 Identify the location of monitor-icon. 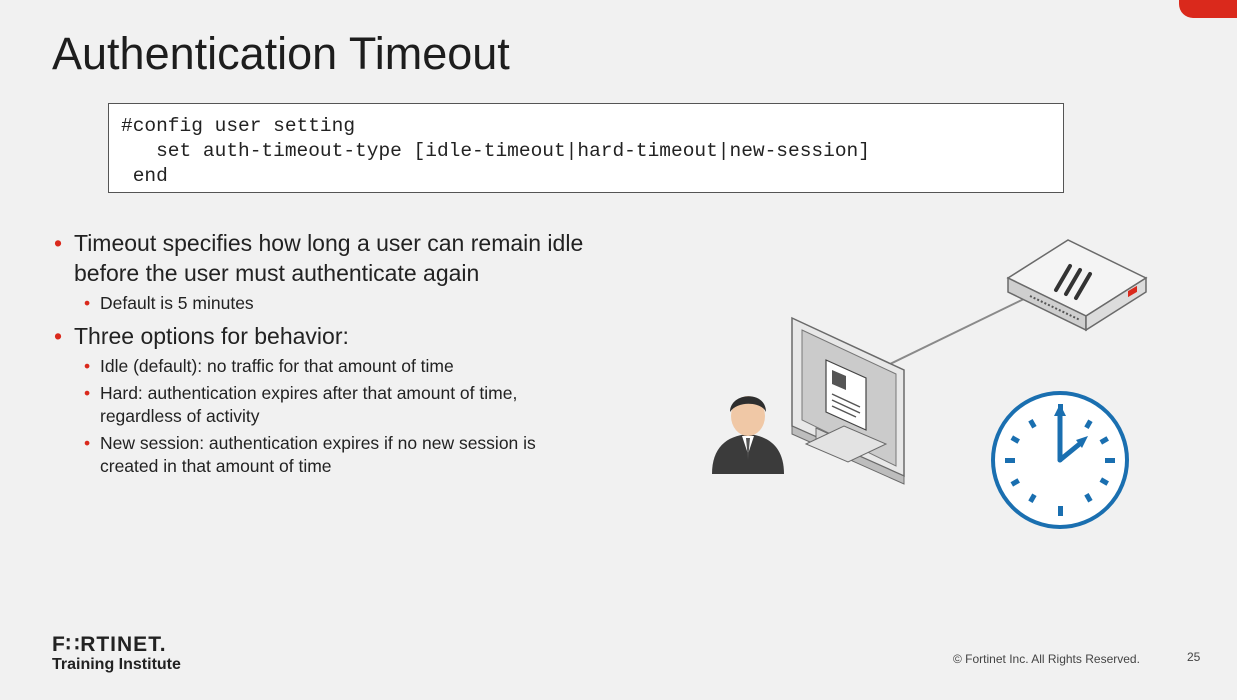
(848, 400).